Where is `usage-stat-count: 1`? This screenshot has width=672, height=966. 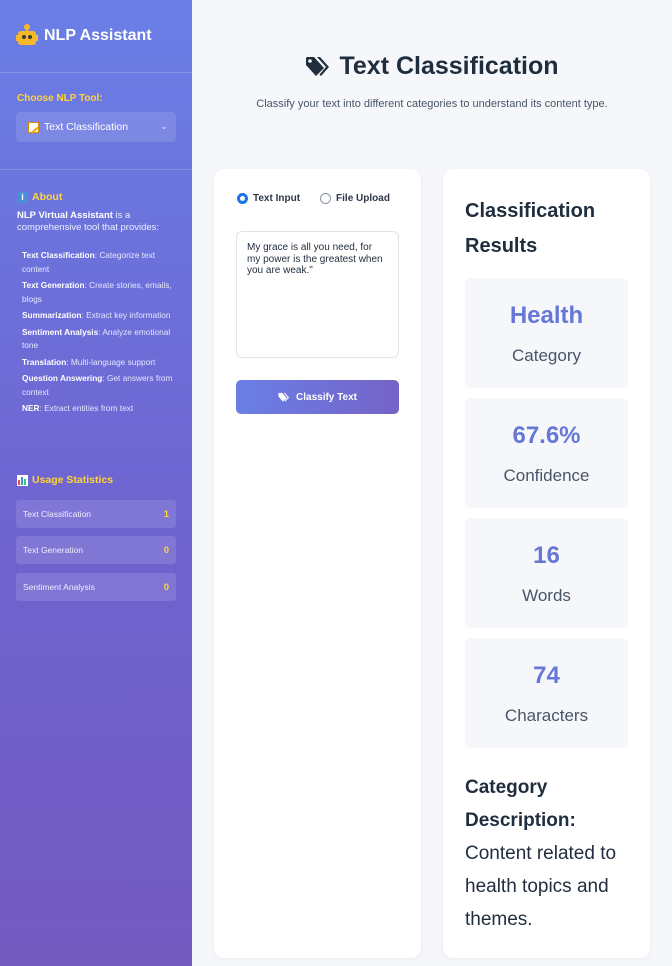
usage-stat-count: 1 is located at coordinates (166, 514).